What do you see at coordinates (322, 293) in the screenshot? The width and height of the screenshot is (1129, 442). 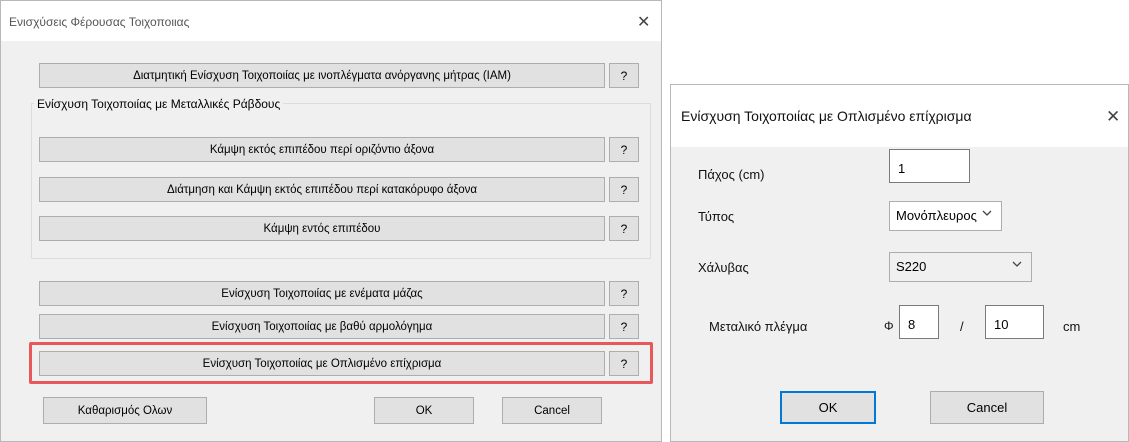 I see `mass-injections-button: Ενίσχυση Τοιχοποιίας με ενέματα μάζας` at bounding box center [322, 293].